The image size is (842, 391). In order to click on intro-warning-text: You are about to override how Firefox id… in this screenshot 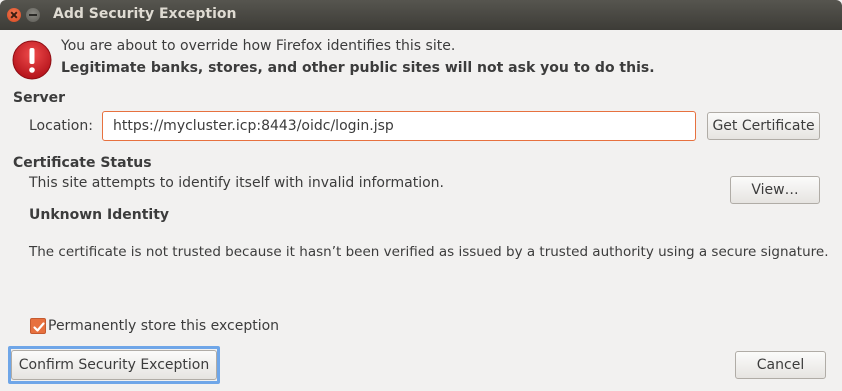, I will do `click(258, 46)`.